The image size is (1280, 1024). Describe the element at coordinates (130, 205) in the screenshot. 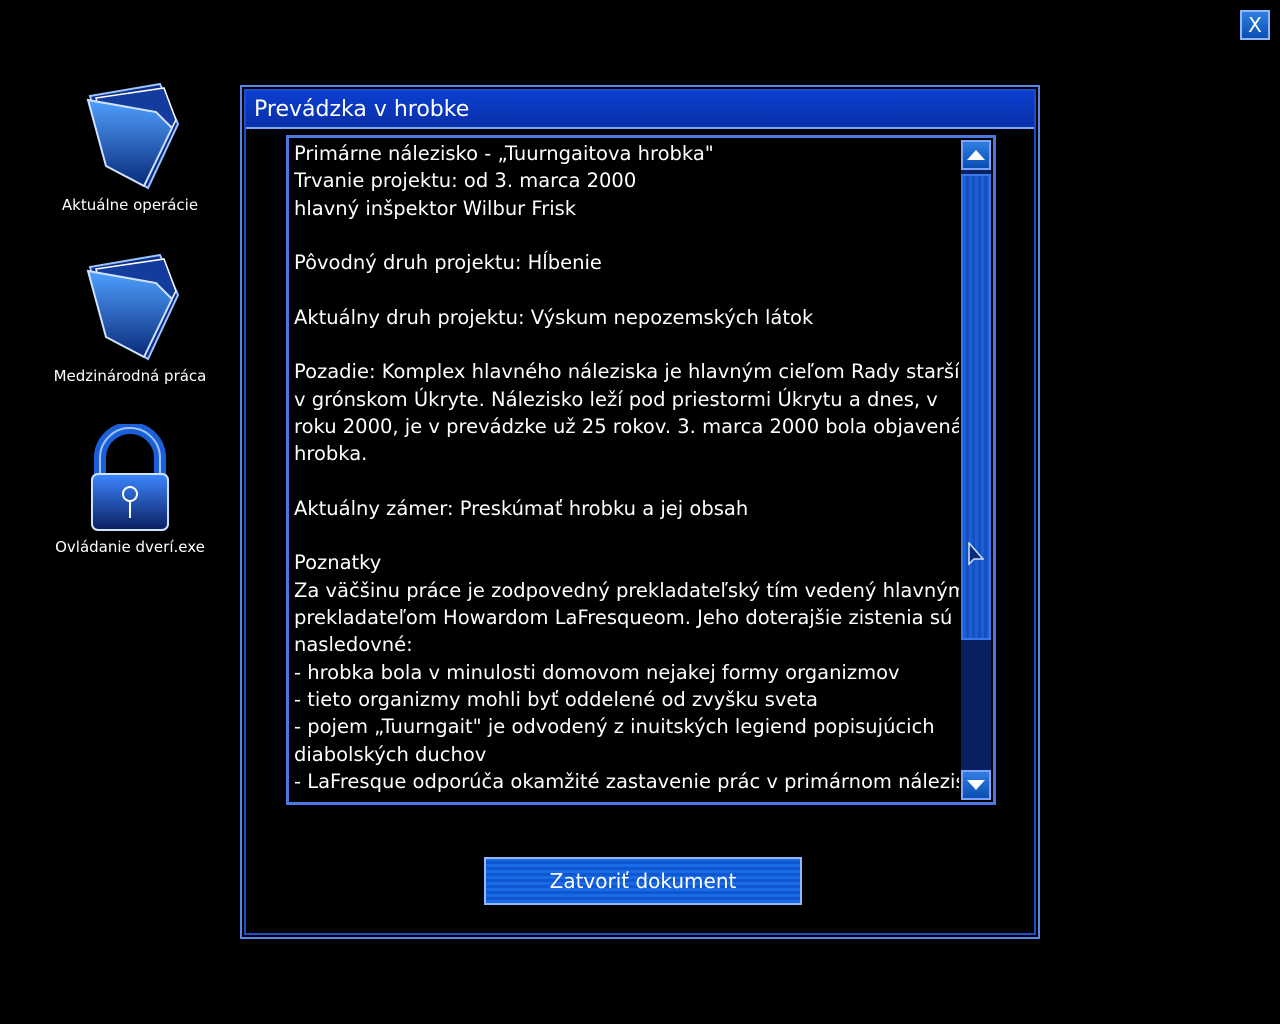

I see `desktop-icon-label: Aktuálne operácie` at that location.